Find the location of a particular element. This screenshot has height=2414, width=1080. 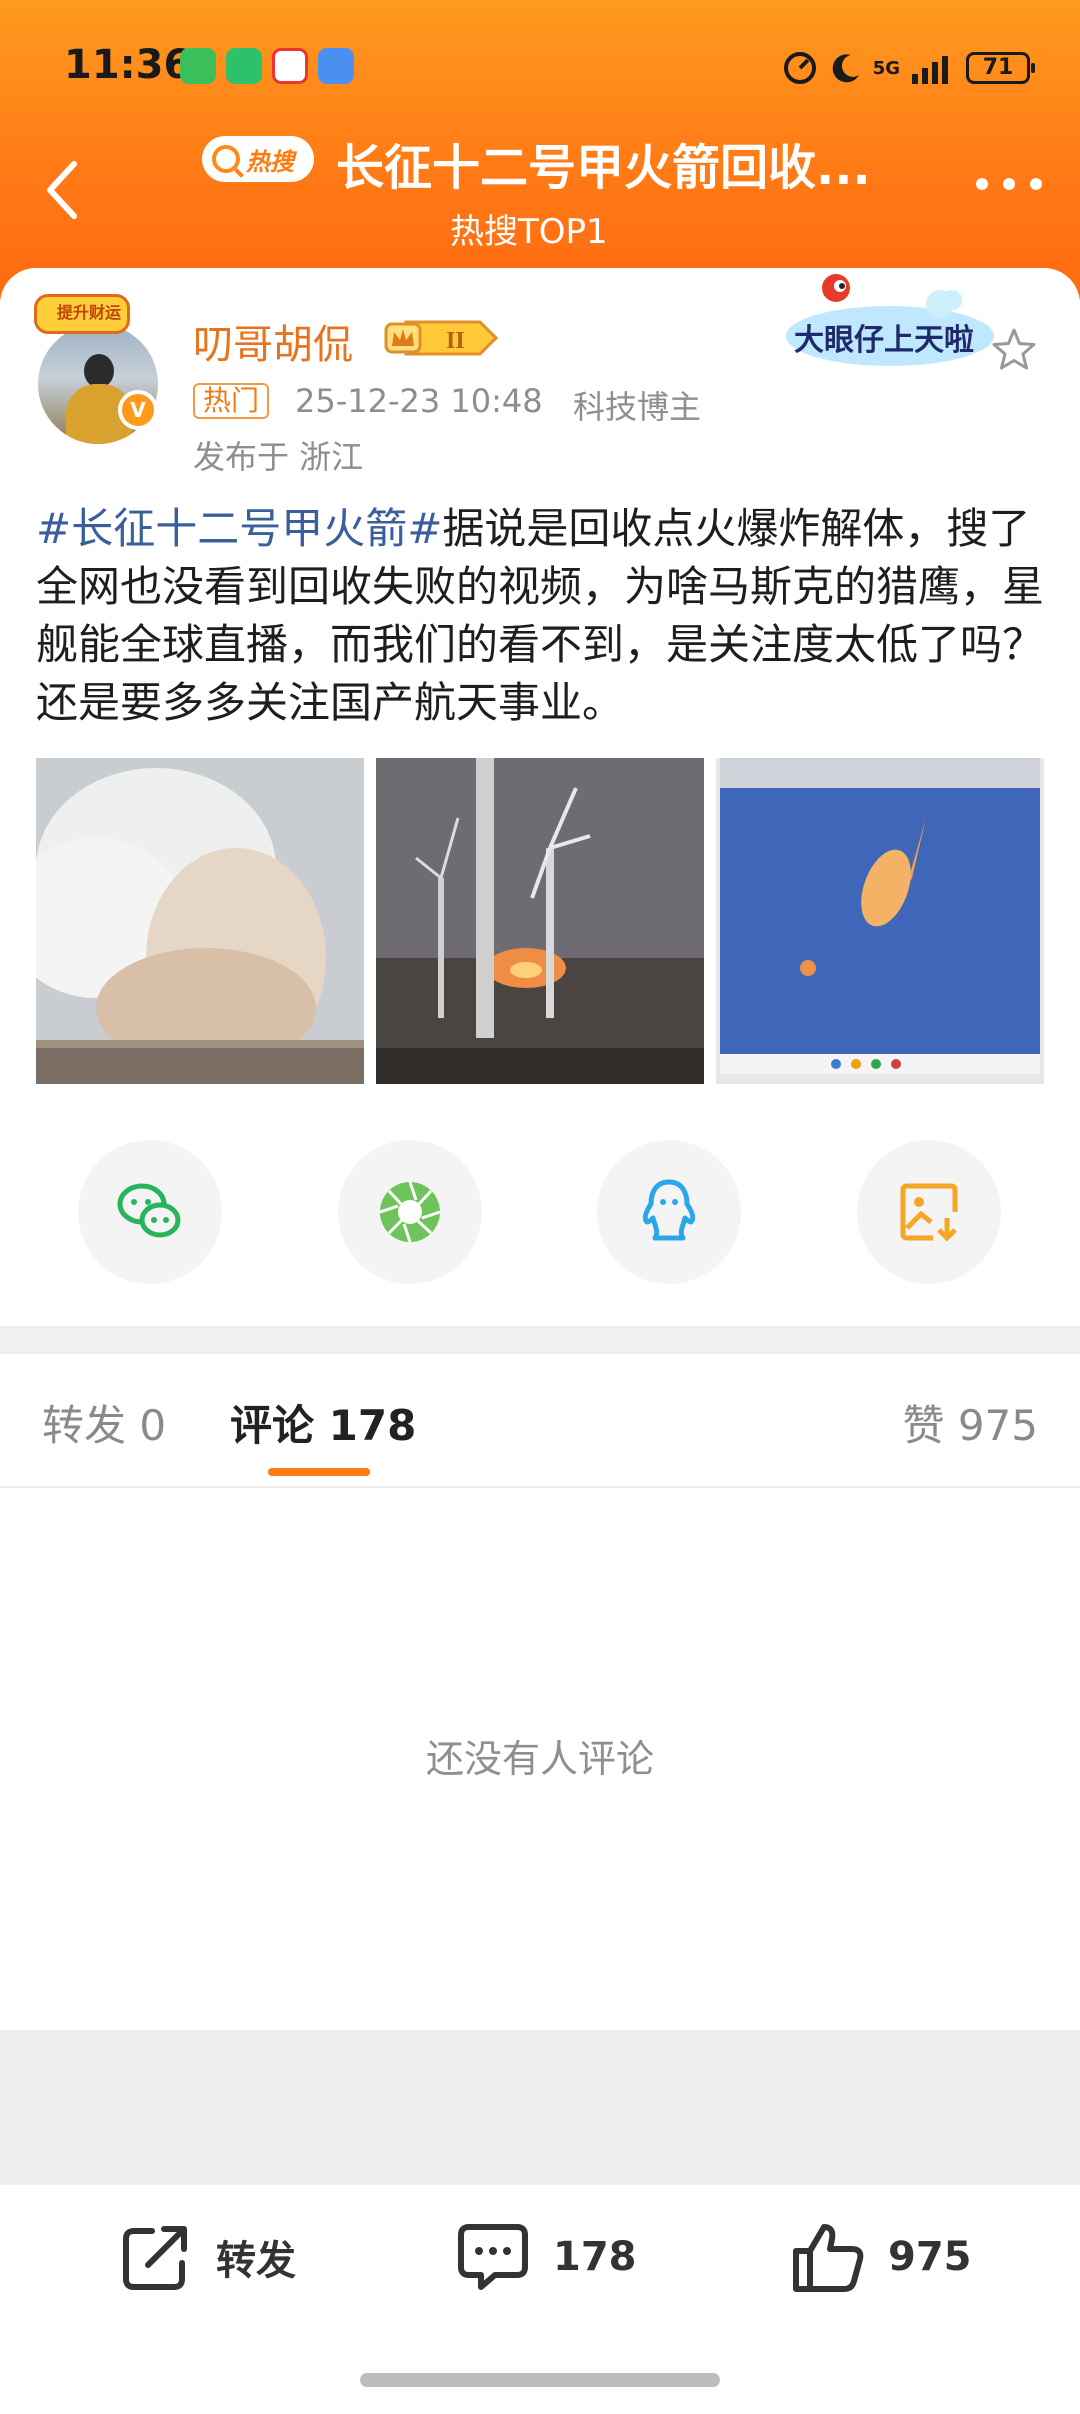

avatar-frame-badge: 提升财运 is located at coordinates (82, 314).